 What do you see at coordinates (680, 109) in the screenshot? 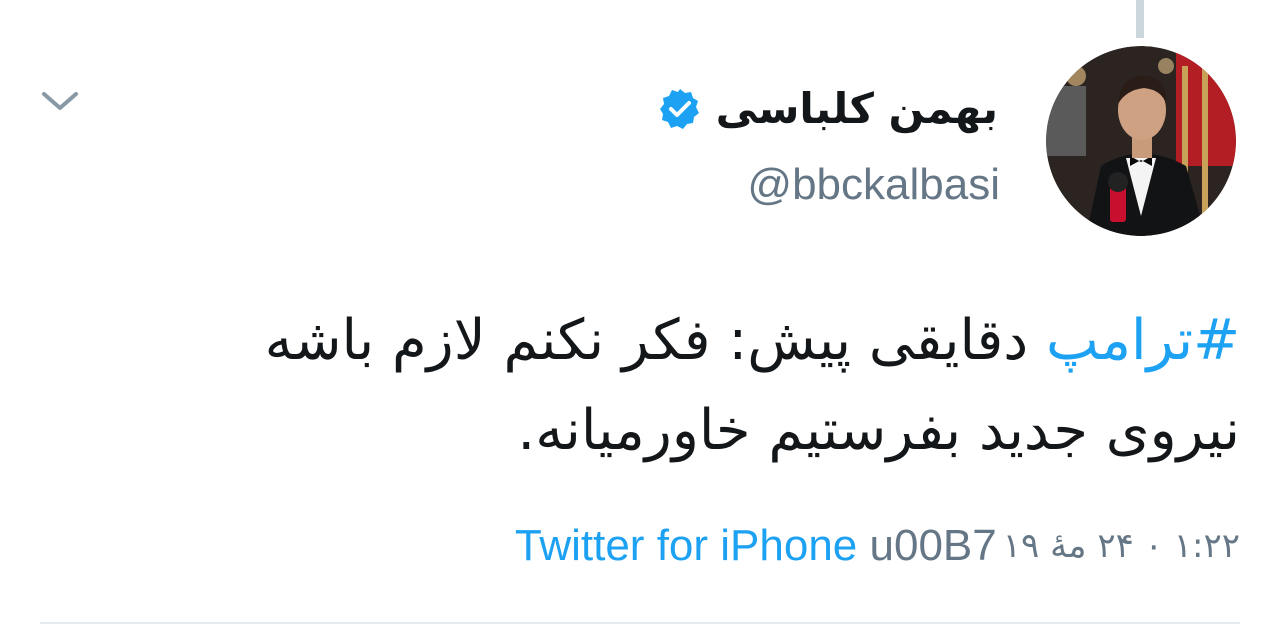
I see `verified-badge-icon` at bounding box center [680, 109].